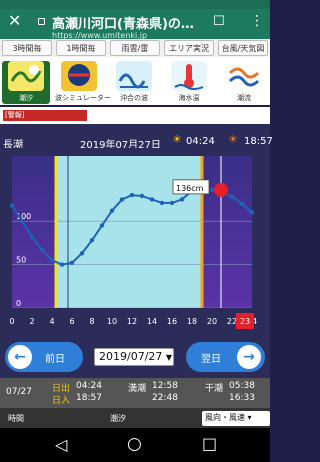 The width and height of the screenshot is (320, 462). What do you see at coordinates (189, 98) in the screenshot?
I see `menu-sea-temp-label: 海水温` at bounding box center [189, 98].